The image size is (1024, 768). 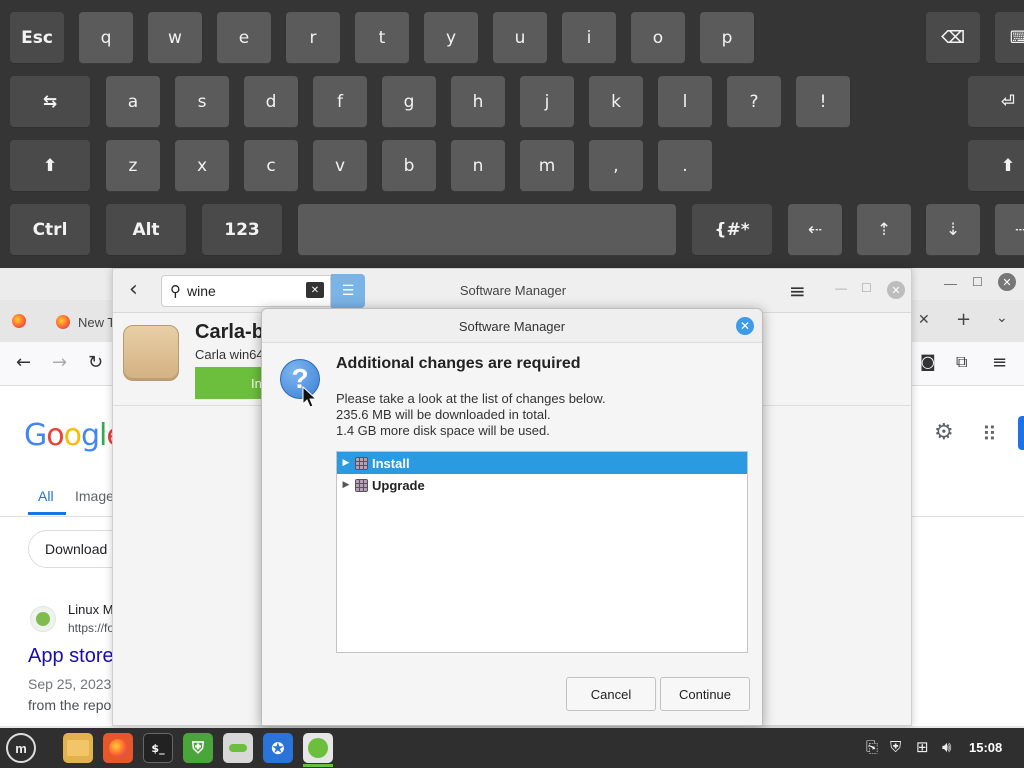 I want to click on volume-icon: 🔊︎, so click(x=946, y=747).